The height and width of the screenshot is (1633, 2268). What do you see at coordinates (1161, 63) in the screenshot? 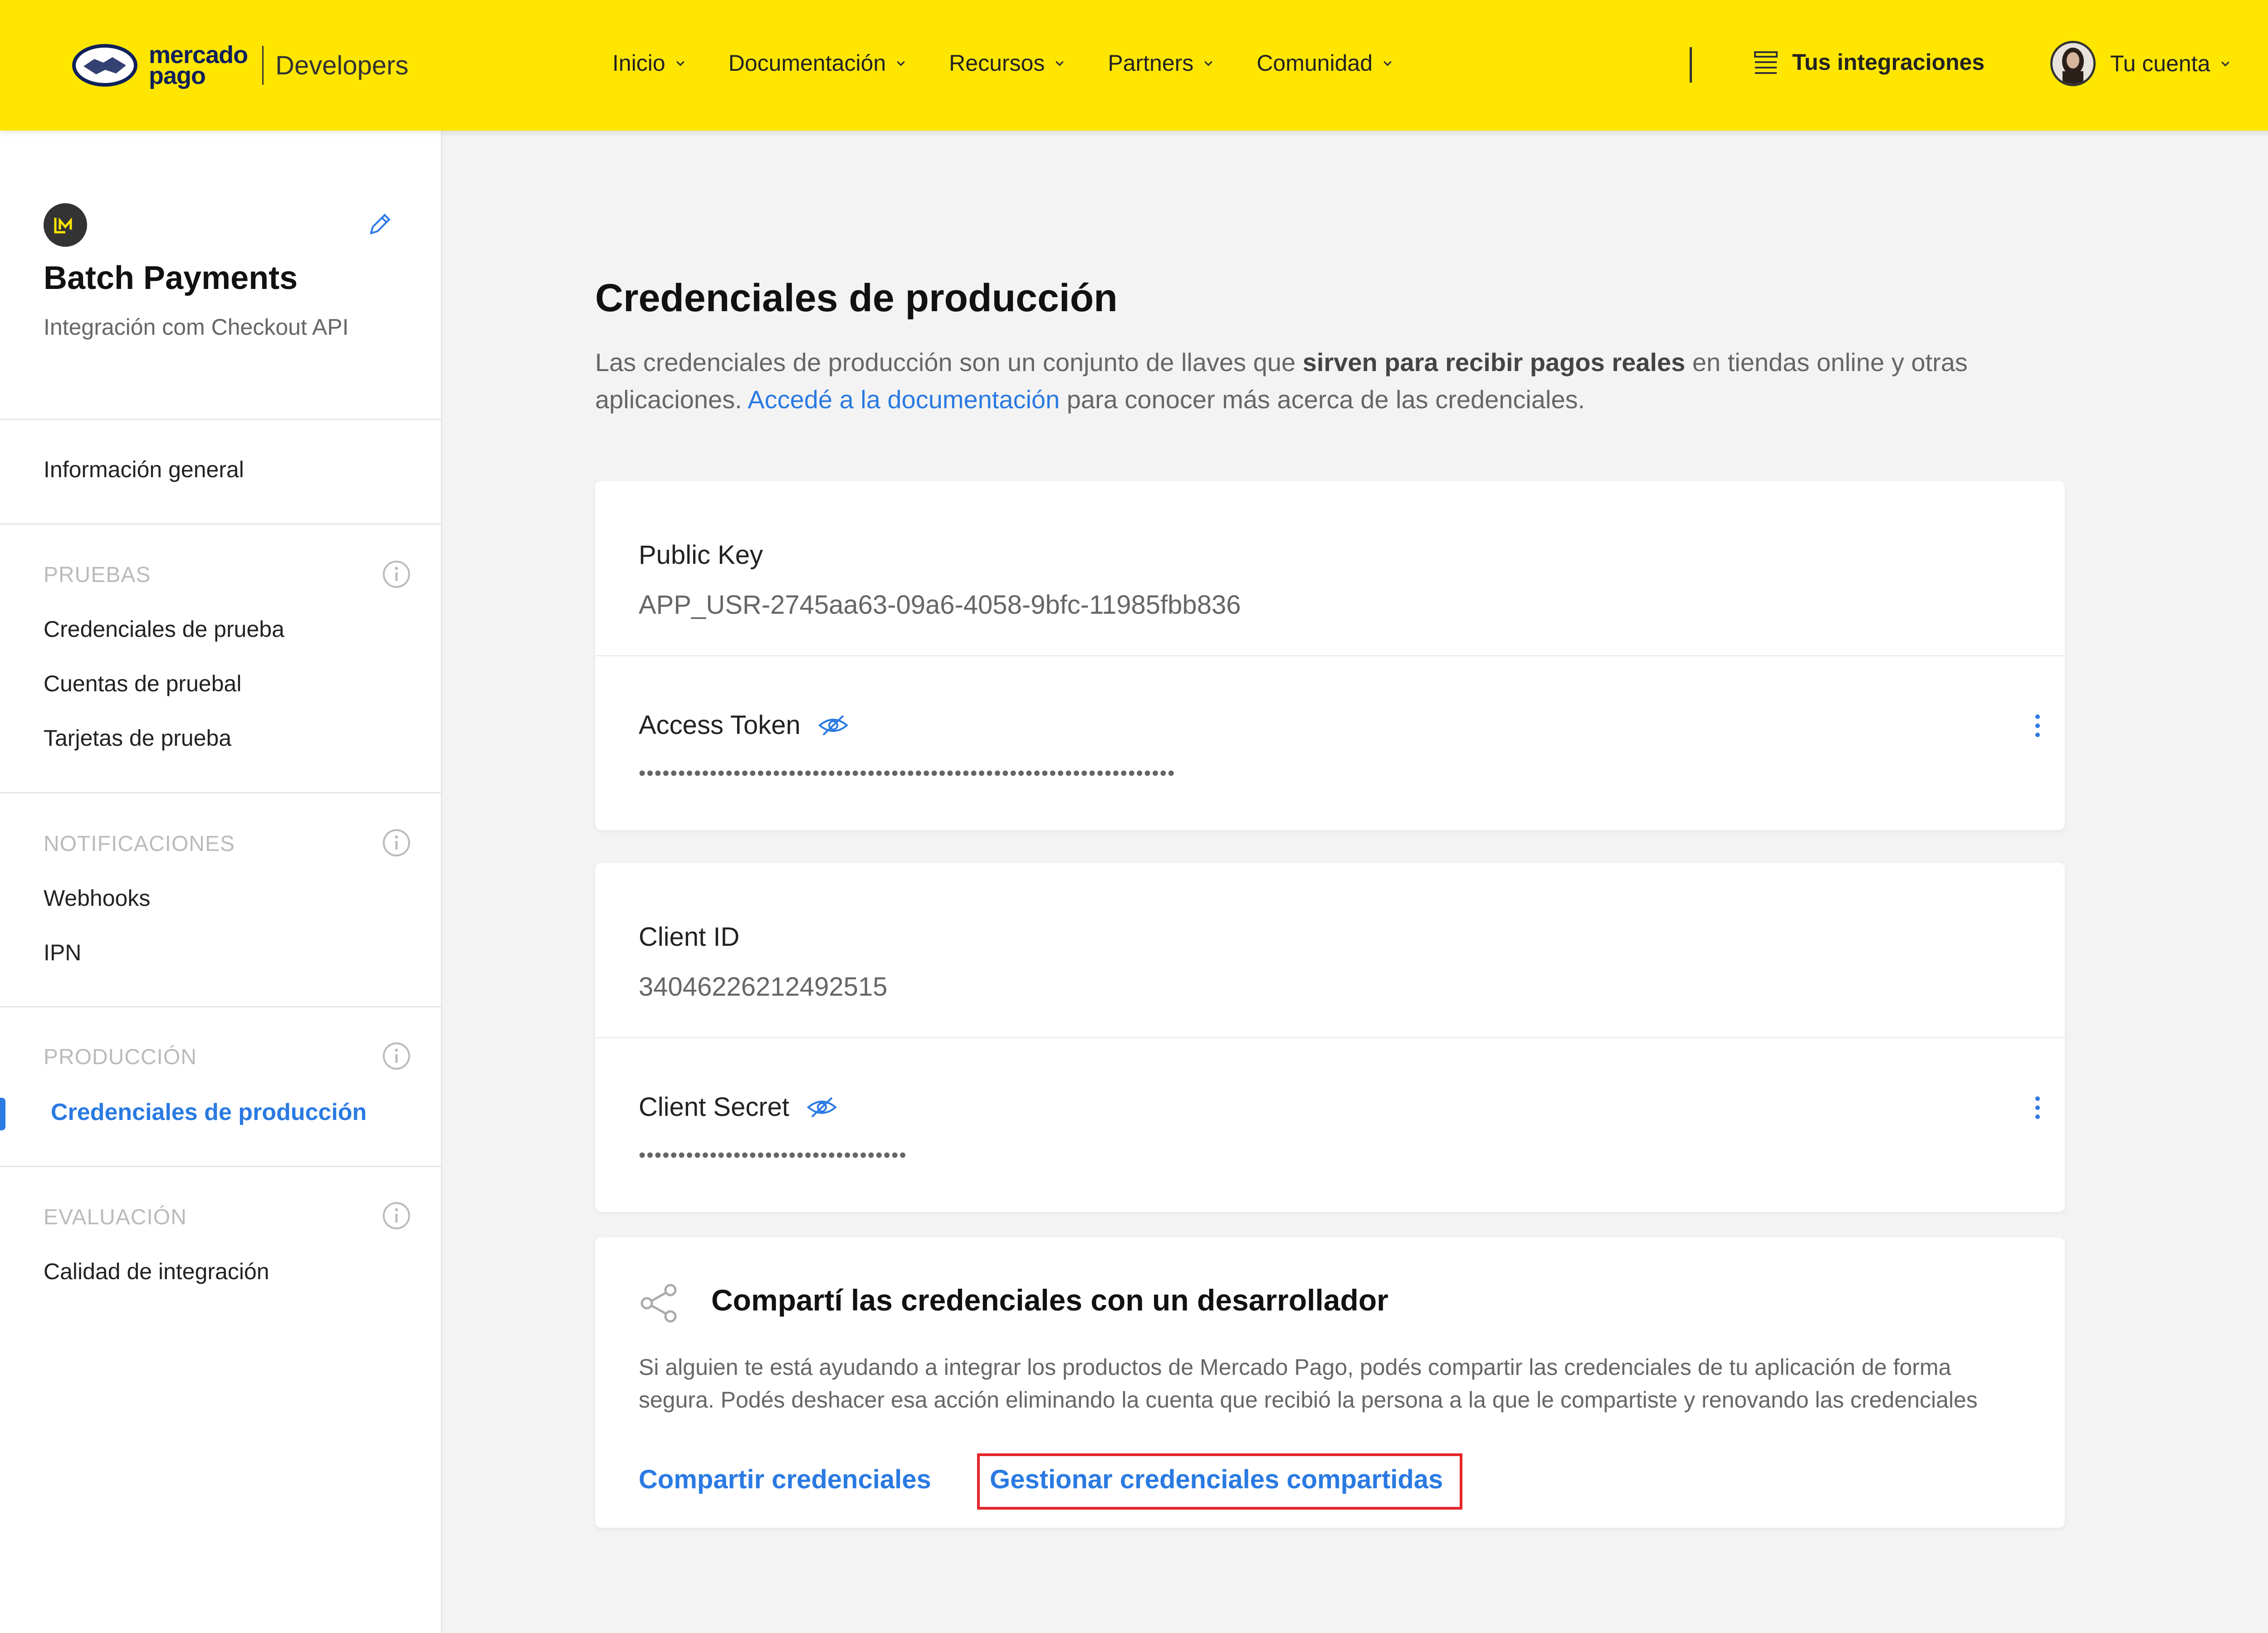
I see `nav-partners: Partners` at bounding box center [1161, 63].